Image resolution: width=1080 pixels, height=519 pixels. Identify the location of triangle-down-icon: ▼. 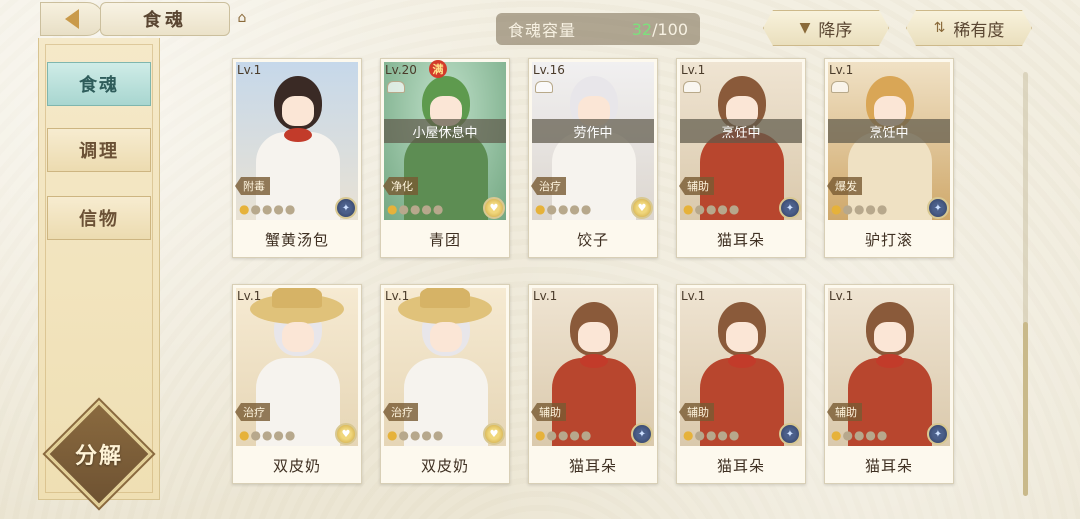
(805, 28).